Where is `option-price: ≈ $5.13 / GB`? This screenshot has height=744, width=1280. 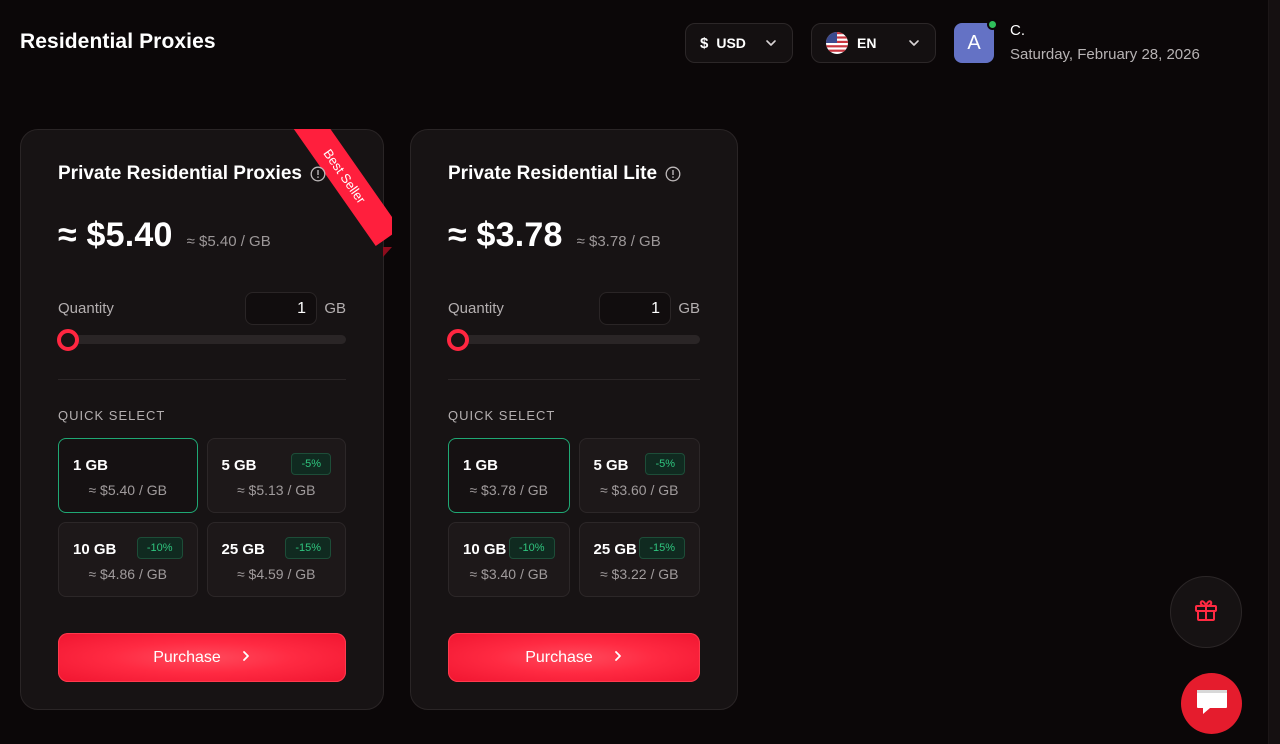
option-price: ≈ $5.13 / GB is located at coordinates (276, 490).